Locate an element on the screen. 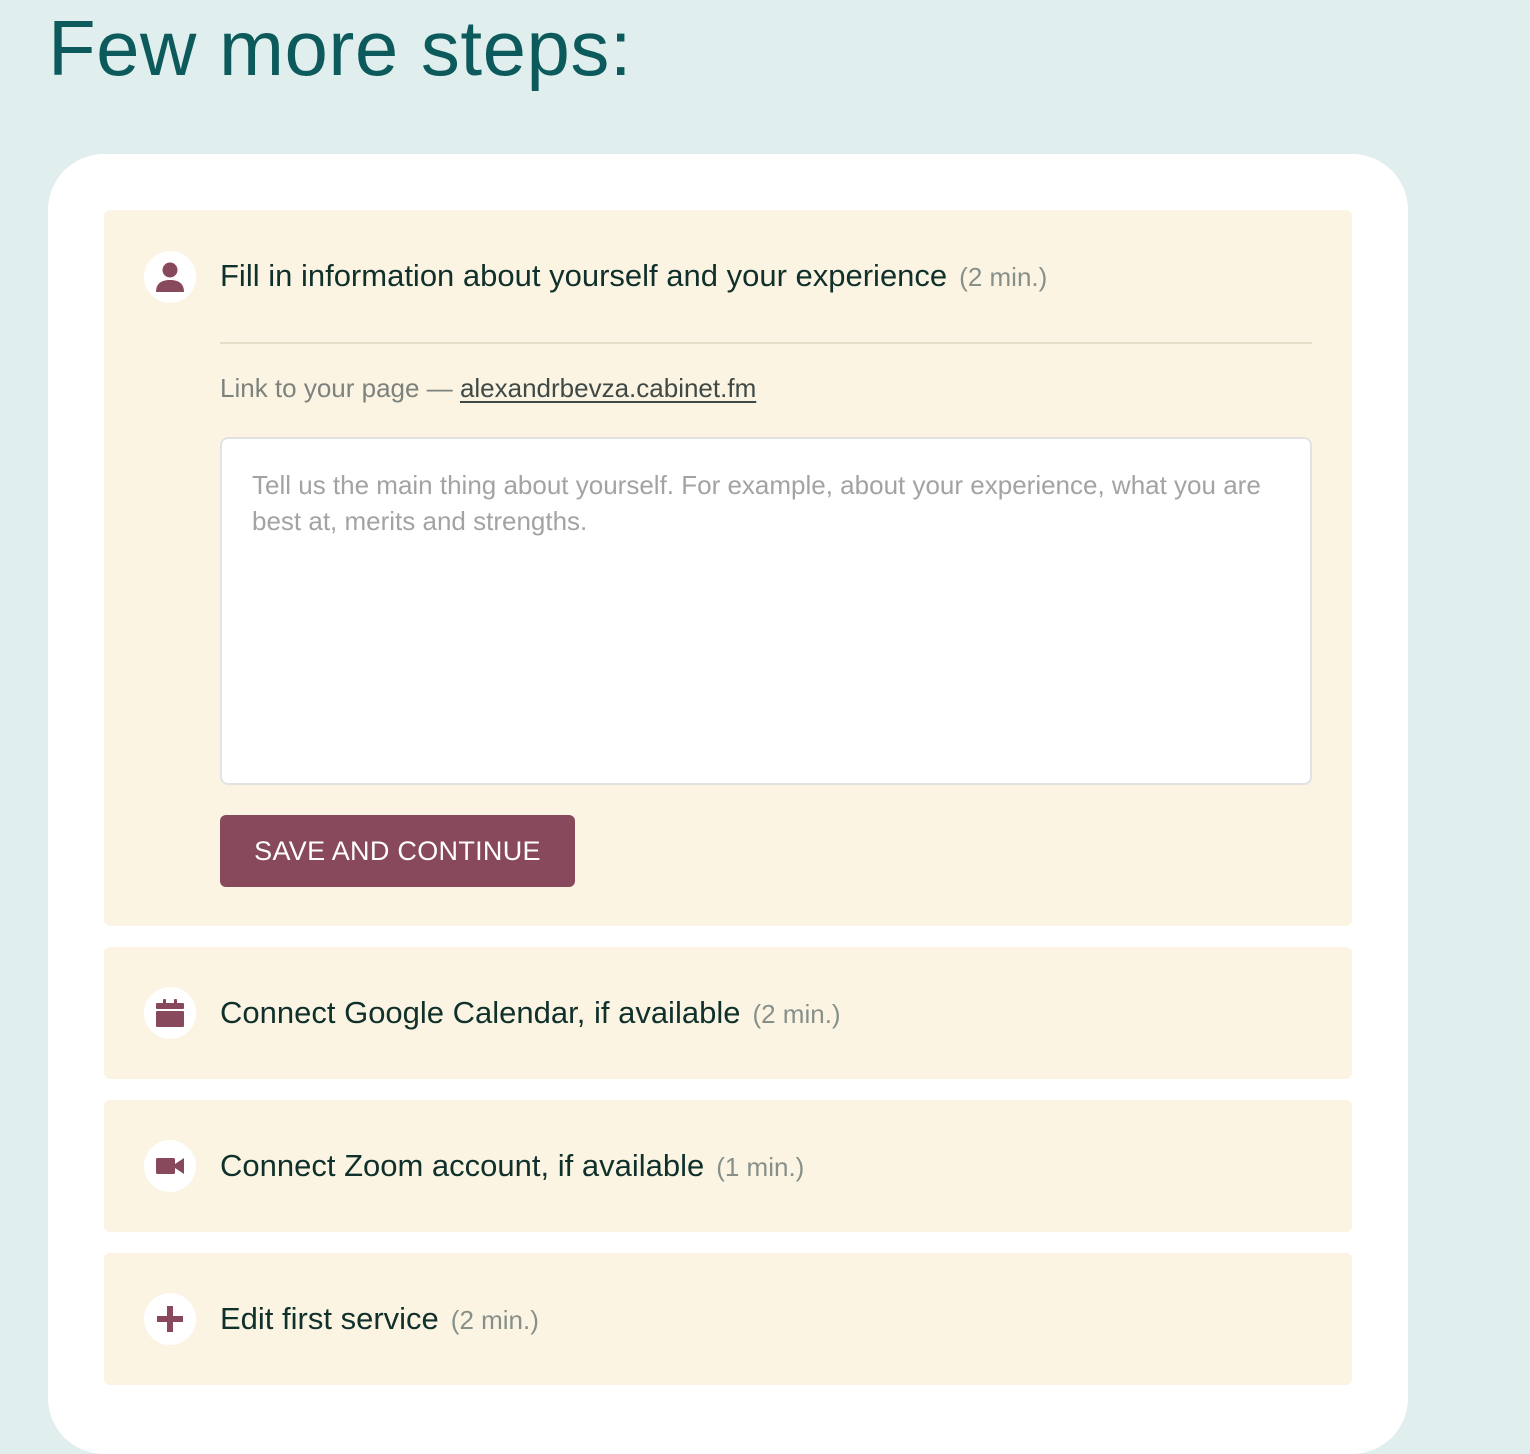 This screenshot has width=1530, height=1454. step-first-service: Edit first service (2 min.) is located at coordinates (728, 1319).